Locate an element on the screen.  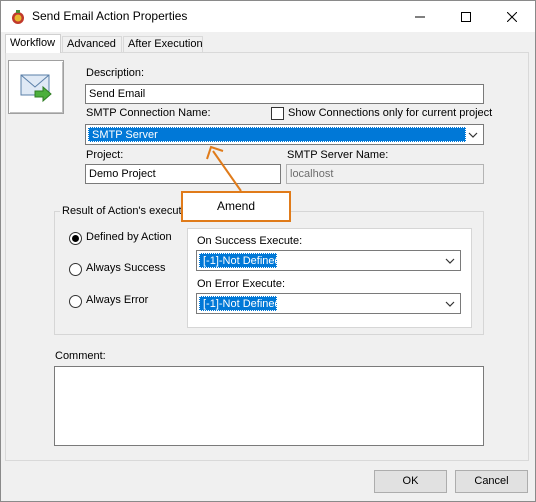
maximize-button is located at coordinates (466, 16).